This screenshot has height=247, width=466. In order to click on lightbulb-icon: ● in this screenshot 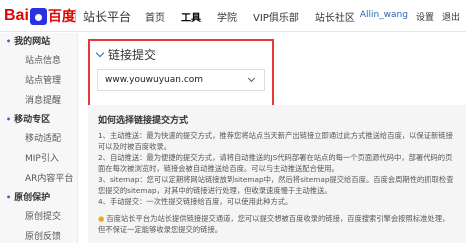, I will do `click(101, 218)`.